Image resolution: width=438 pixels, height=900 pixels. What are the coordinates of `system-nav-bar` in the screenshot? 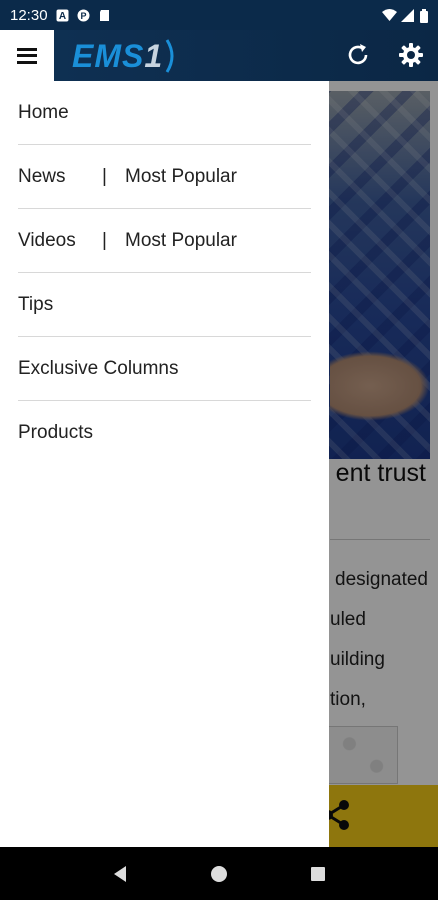 It's located at (219, 873).